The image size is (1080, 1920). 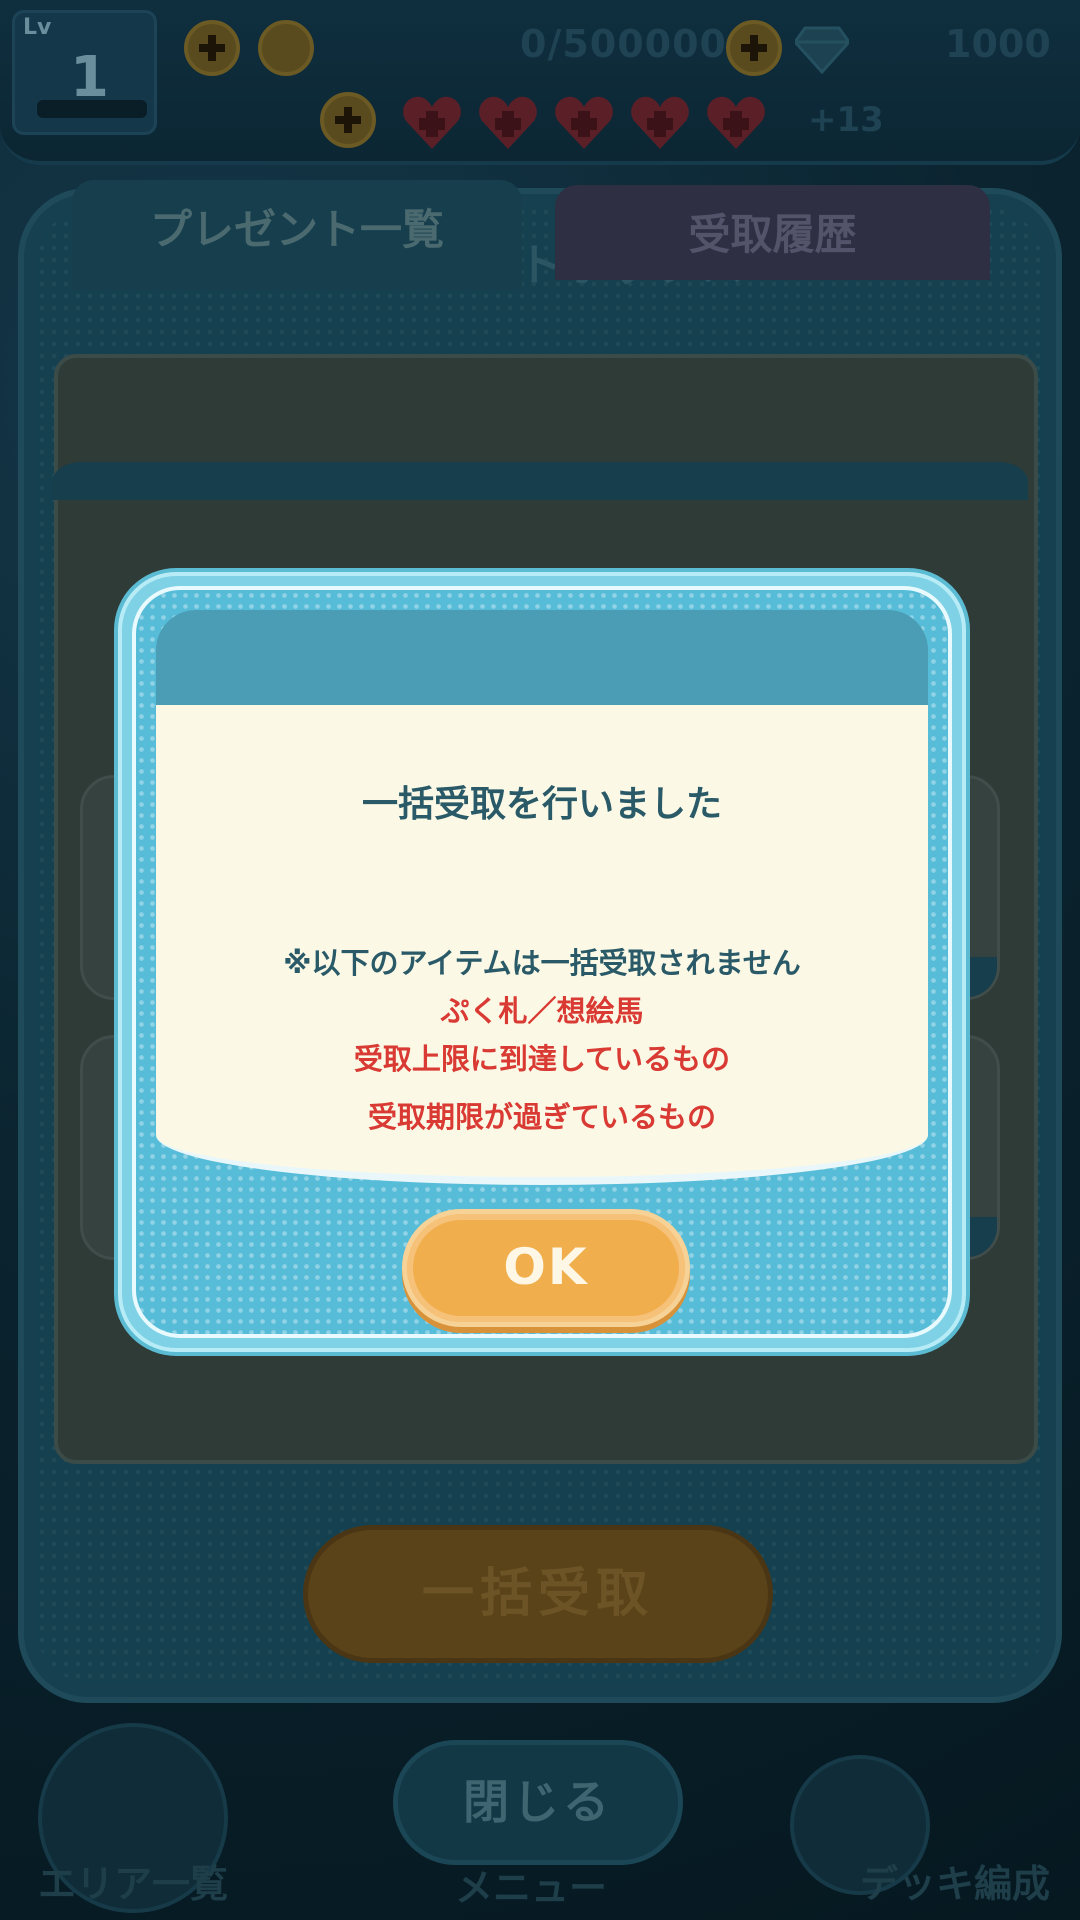 I want to click on excluded-item: 受取期限が過ぎているもの, so click(x=541, y=1117).